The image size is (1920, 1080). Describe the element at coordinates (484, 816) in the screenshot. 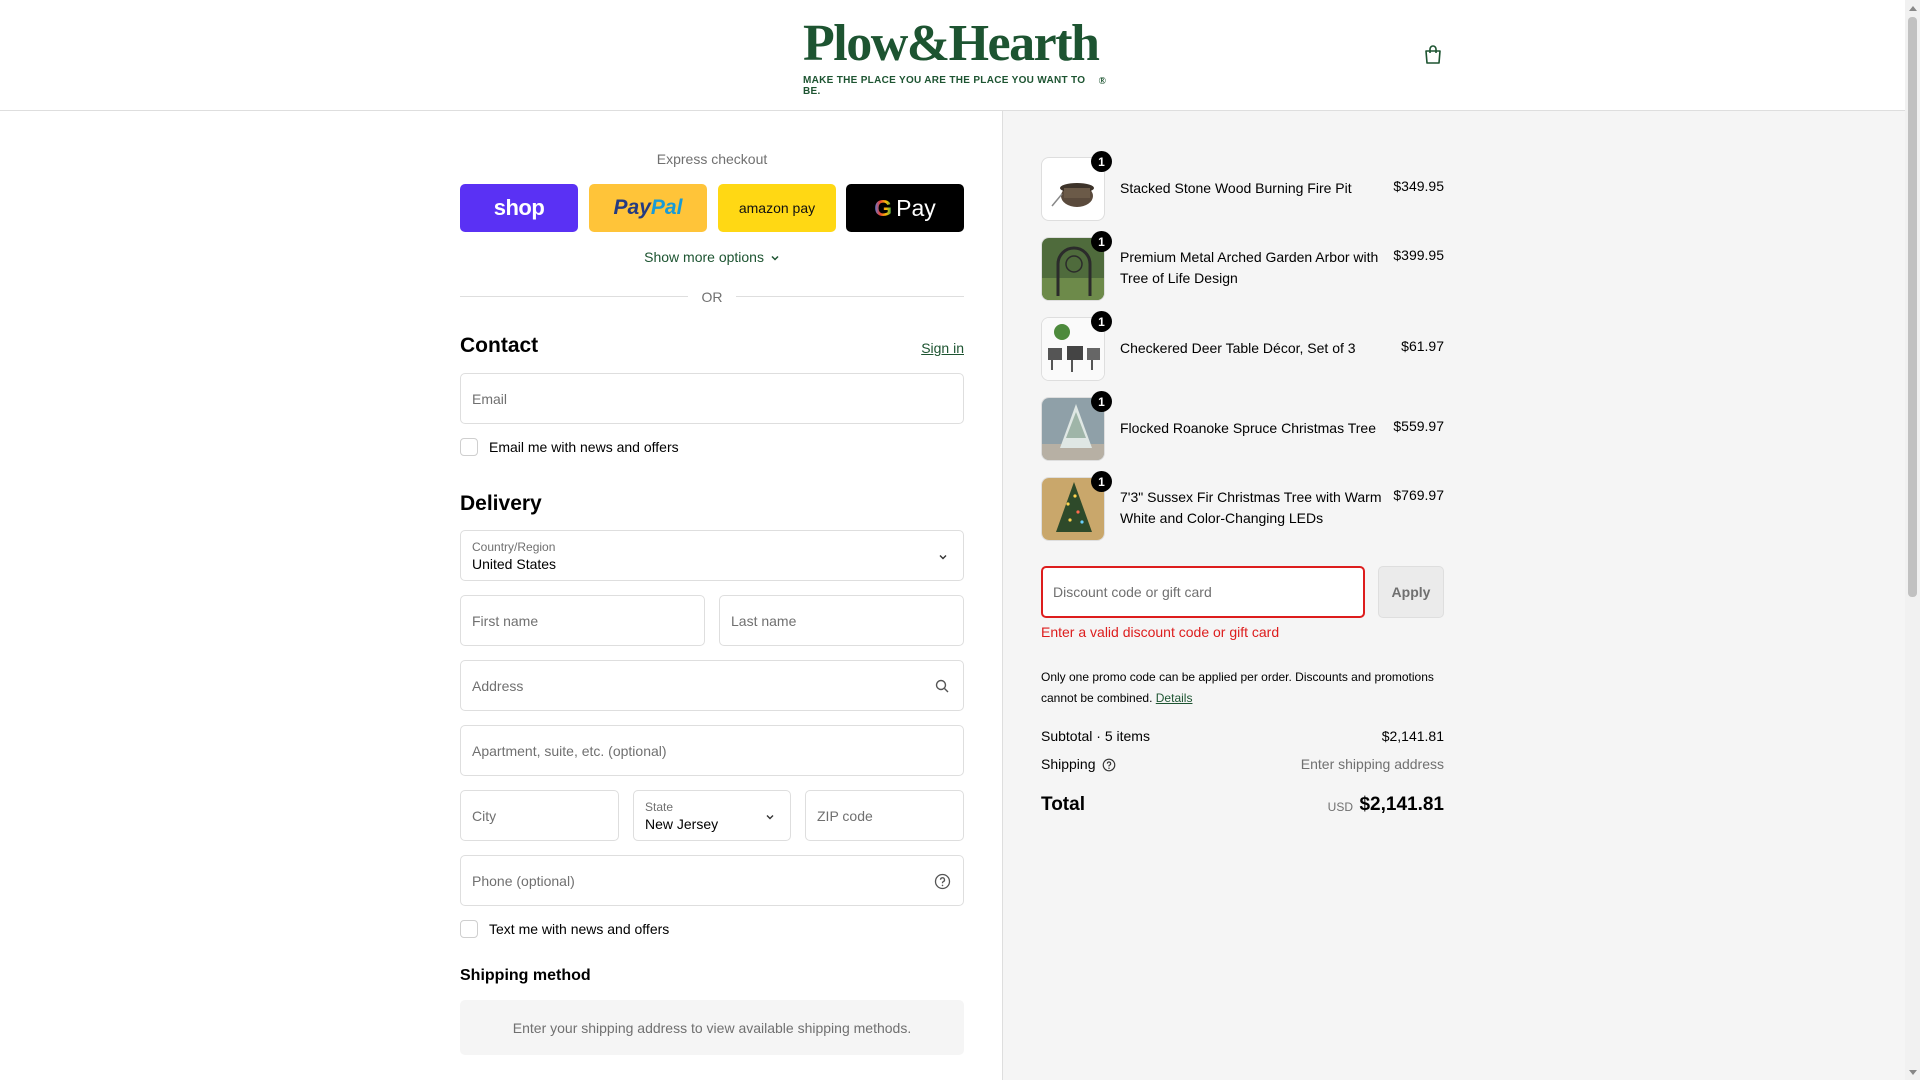

I see `city-placeholder: City` at that location.